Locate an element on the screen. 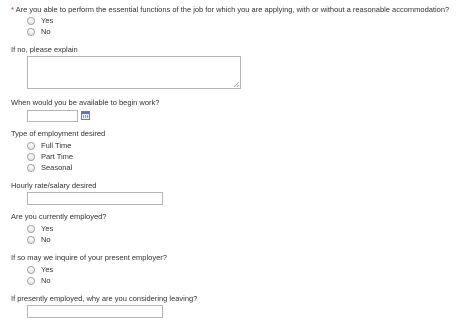 This screenshot has width=474, height=326. calendar-icon is located at coordinates (85, 115).